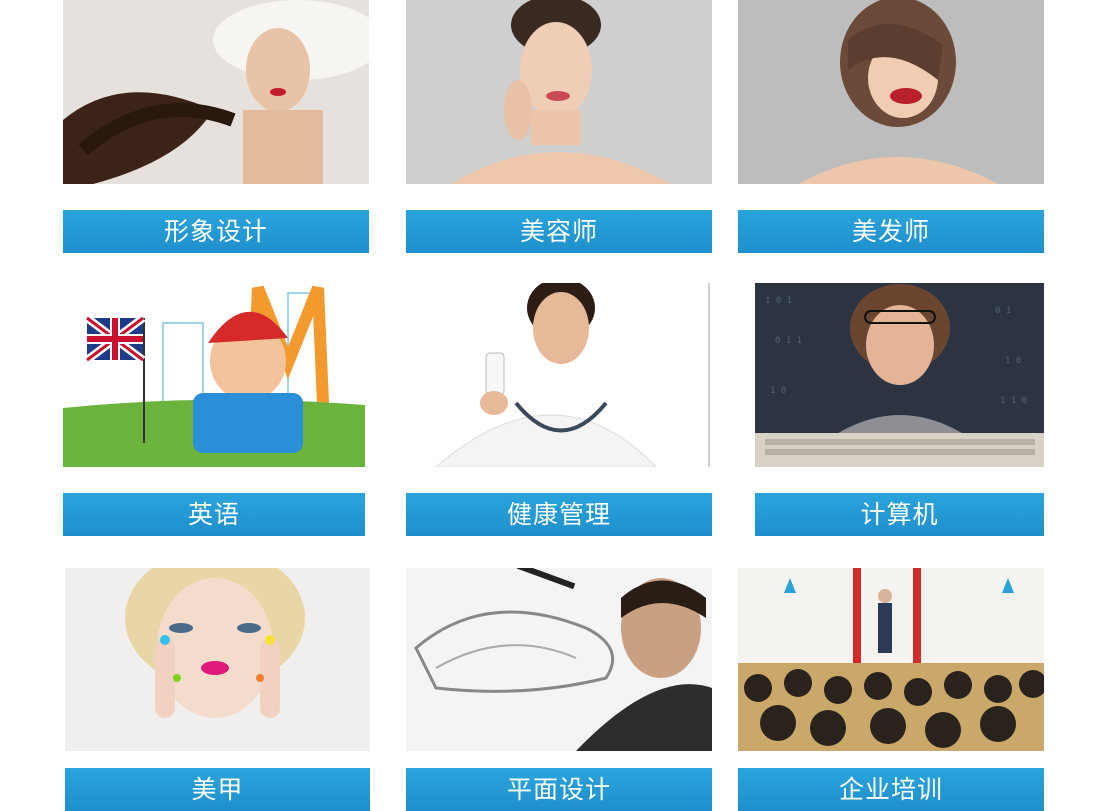 The width and height of the screenshot is (1108, 811). What do you see at coordinates (559, 789) in the screenshot?
I see `course-label: 平面设计` at bounding box center [559, 789].